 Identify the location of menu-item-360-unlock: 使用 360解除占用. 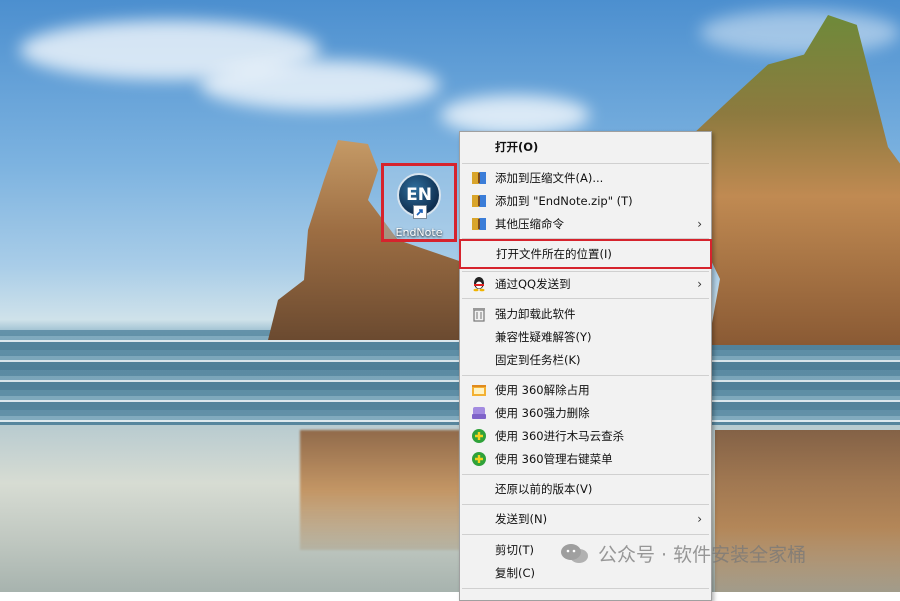
(585, 390).